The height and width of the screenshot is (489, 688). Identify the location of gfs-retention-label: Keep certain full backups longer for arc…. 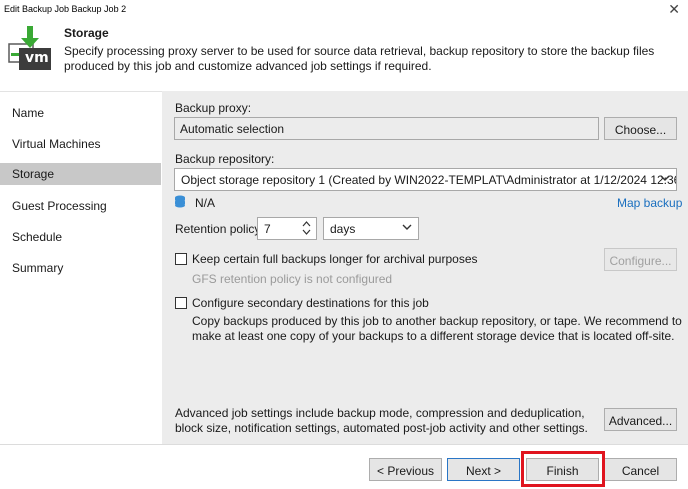
(335, 259).